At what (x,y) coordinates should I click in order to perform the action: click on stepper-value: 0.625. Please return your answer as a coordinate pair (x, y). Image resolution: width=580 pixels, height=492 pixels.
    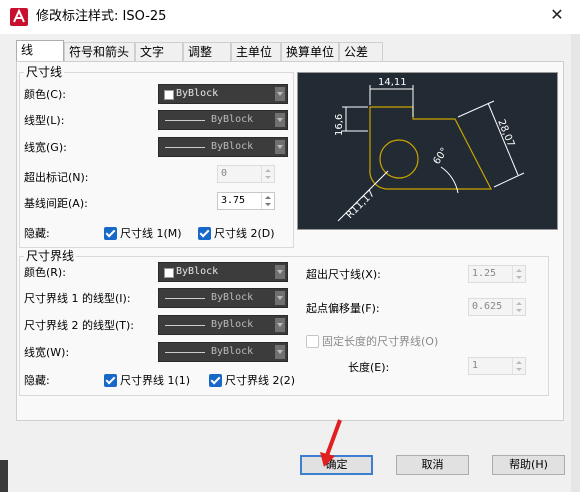
    Looking at the image, I should click on (487, 306).